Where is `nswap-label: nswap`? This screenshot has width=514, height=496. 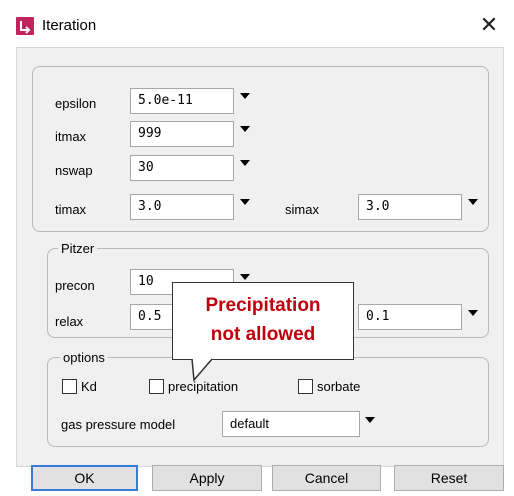
nswap-label: nswap is located at coordinates (74, 170).